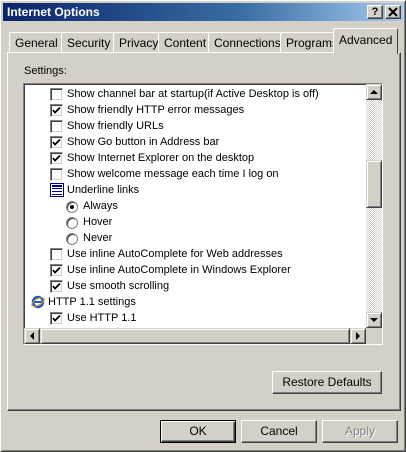 The height and width of the screenshot is (452, 406). I want to click on settings-group: Underline links, so click(194, 190).